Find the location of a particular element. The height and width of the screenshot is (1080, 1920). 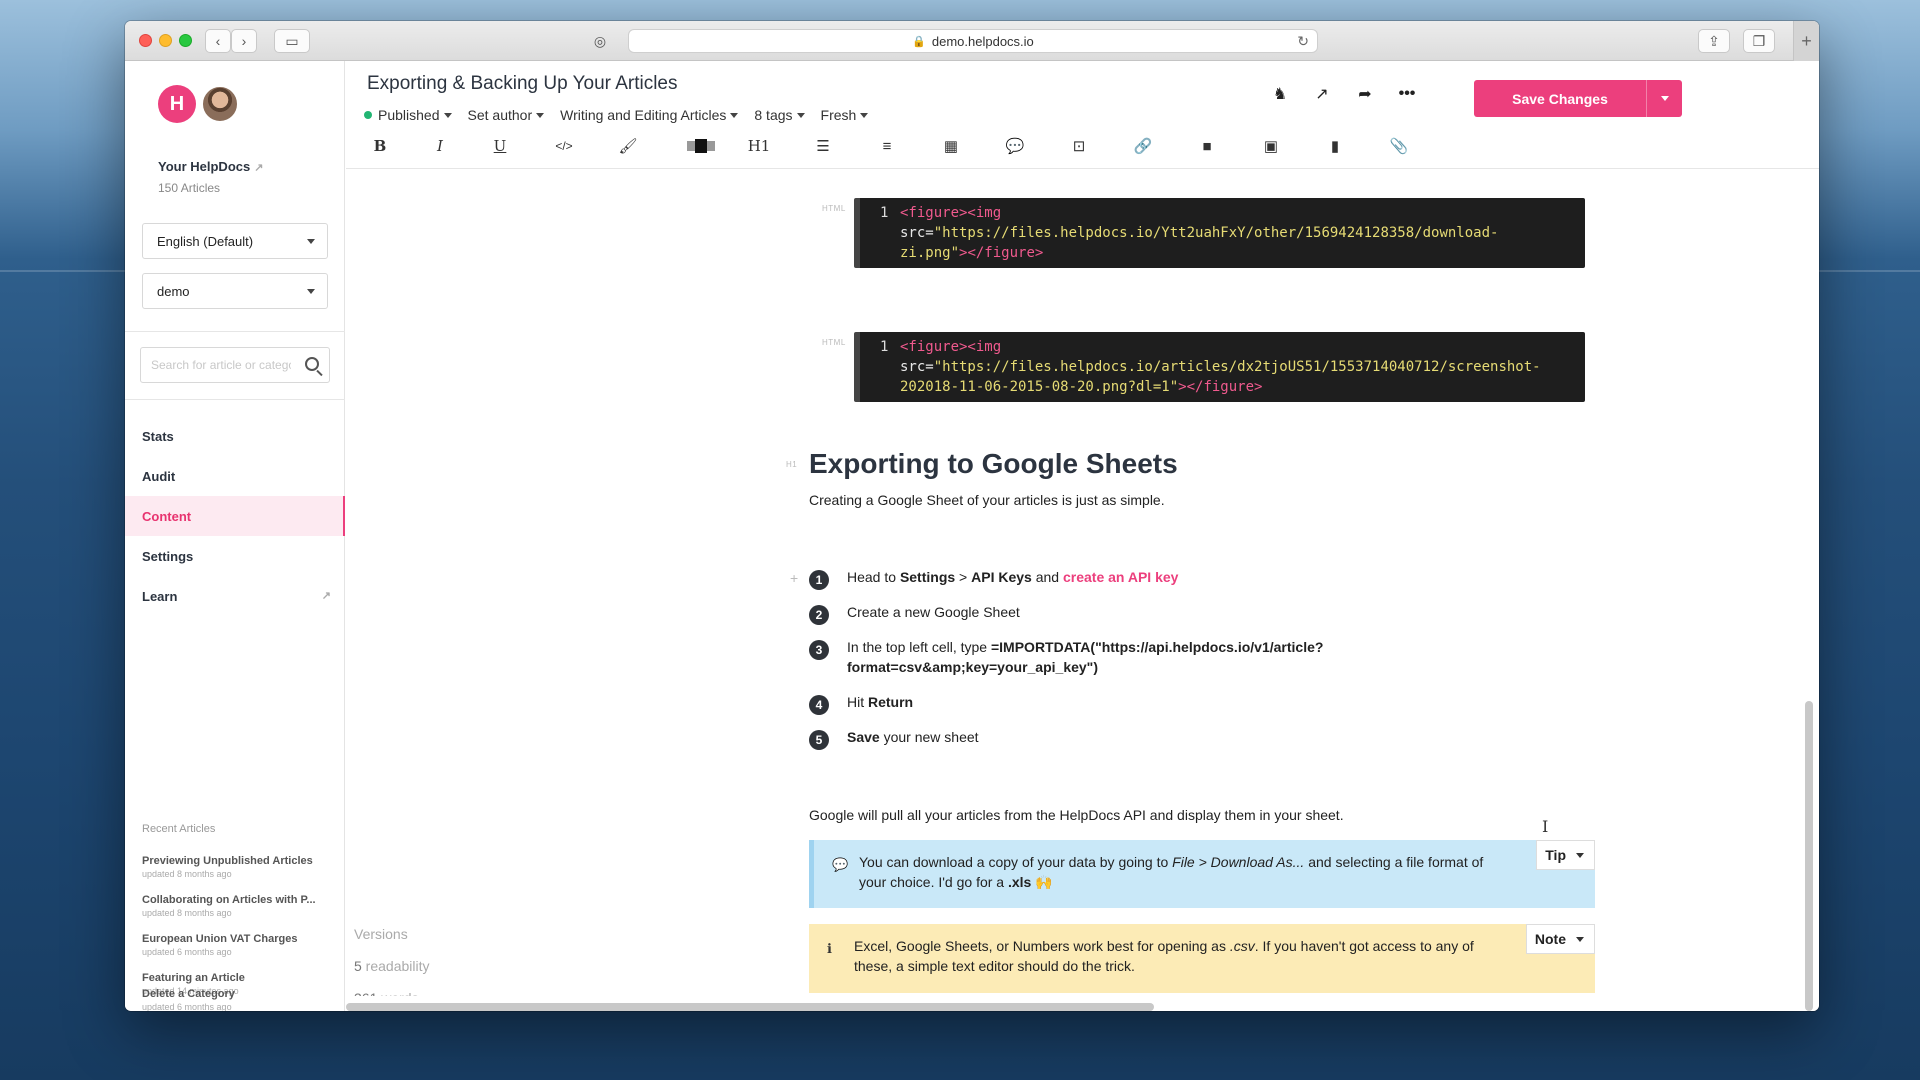

sidebar-item-content: Content is located at coordinates (235, 516).